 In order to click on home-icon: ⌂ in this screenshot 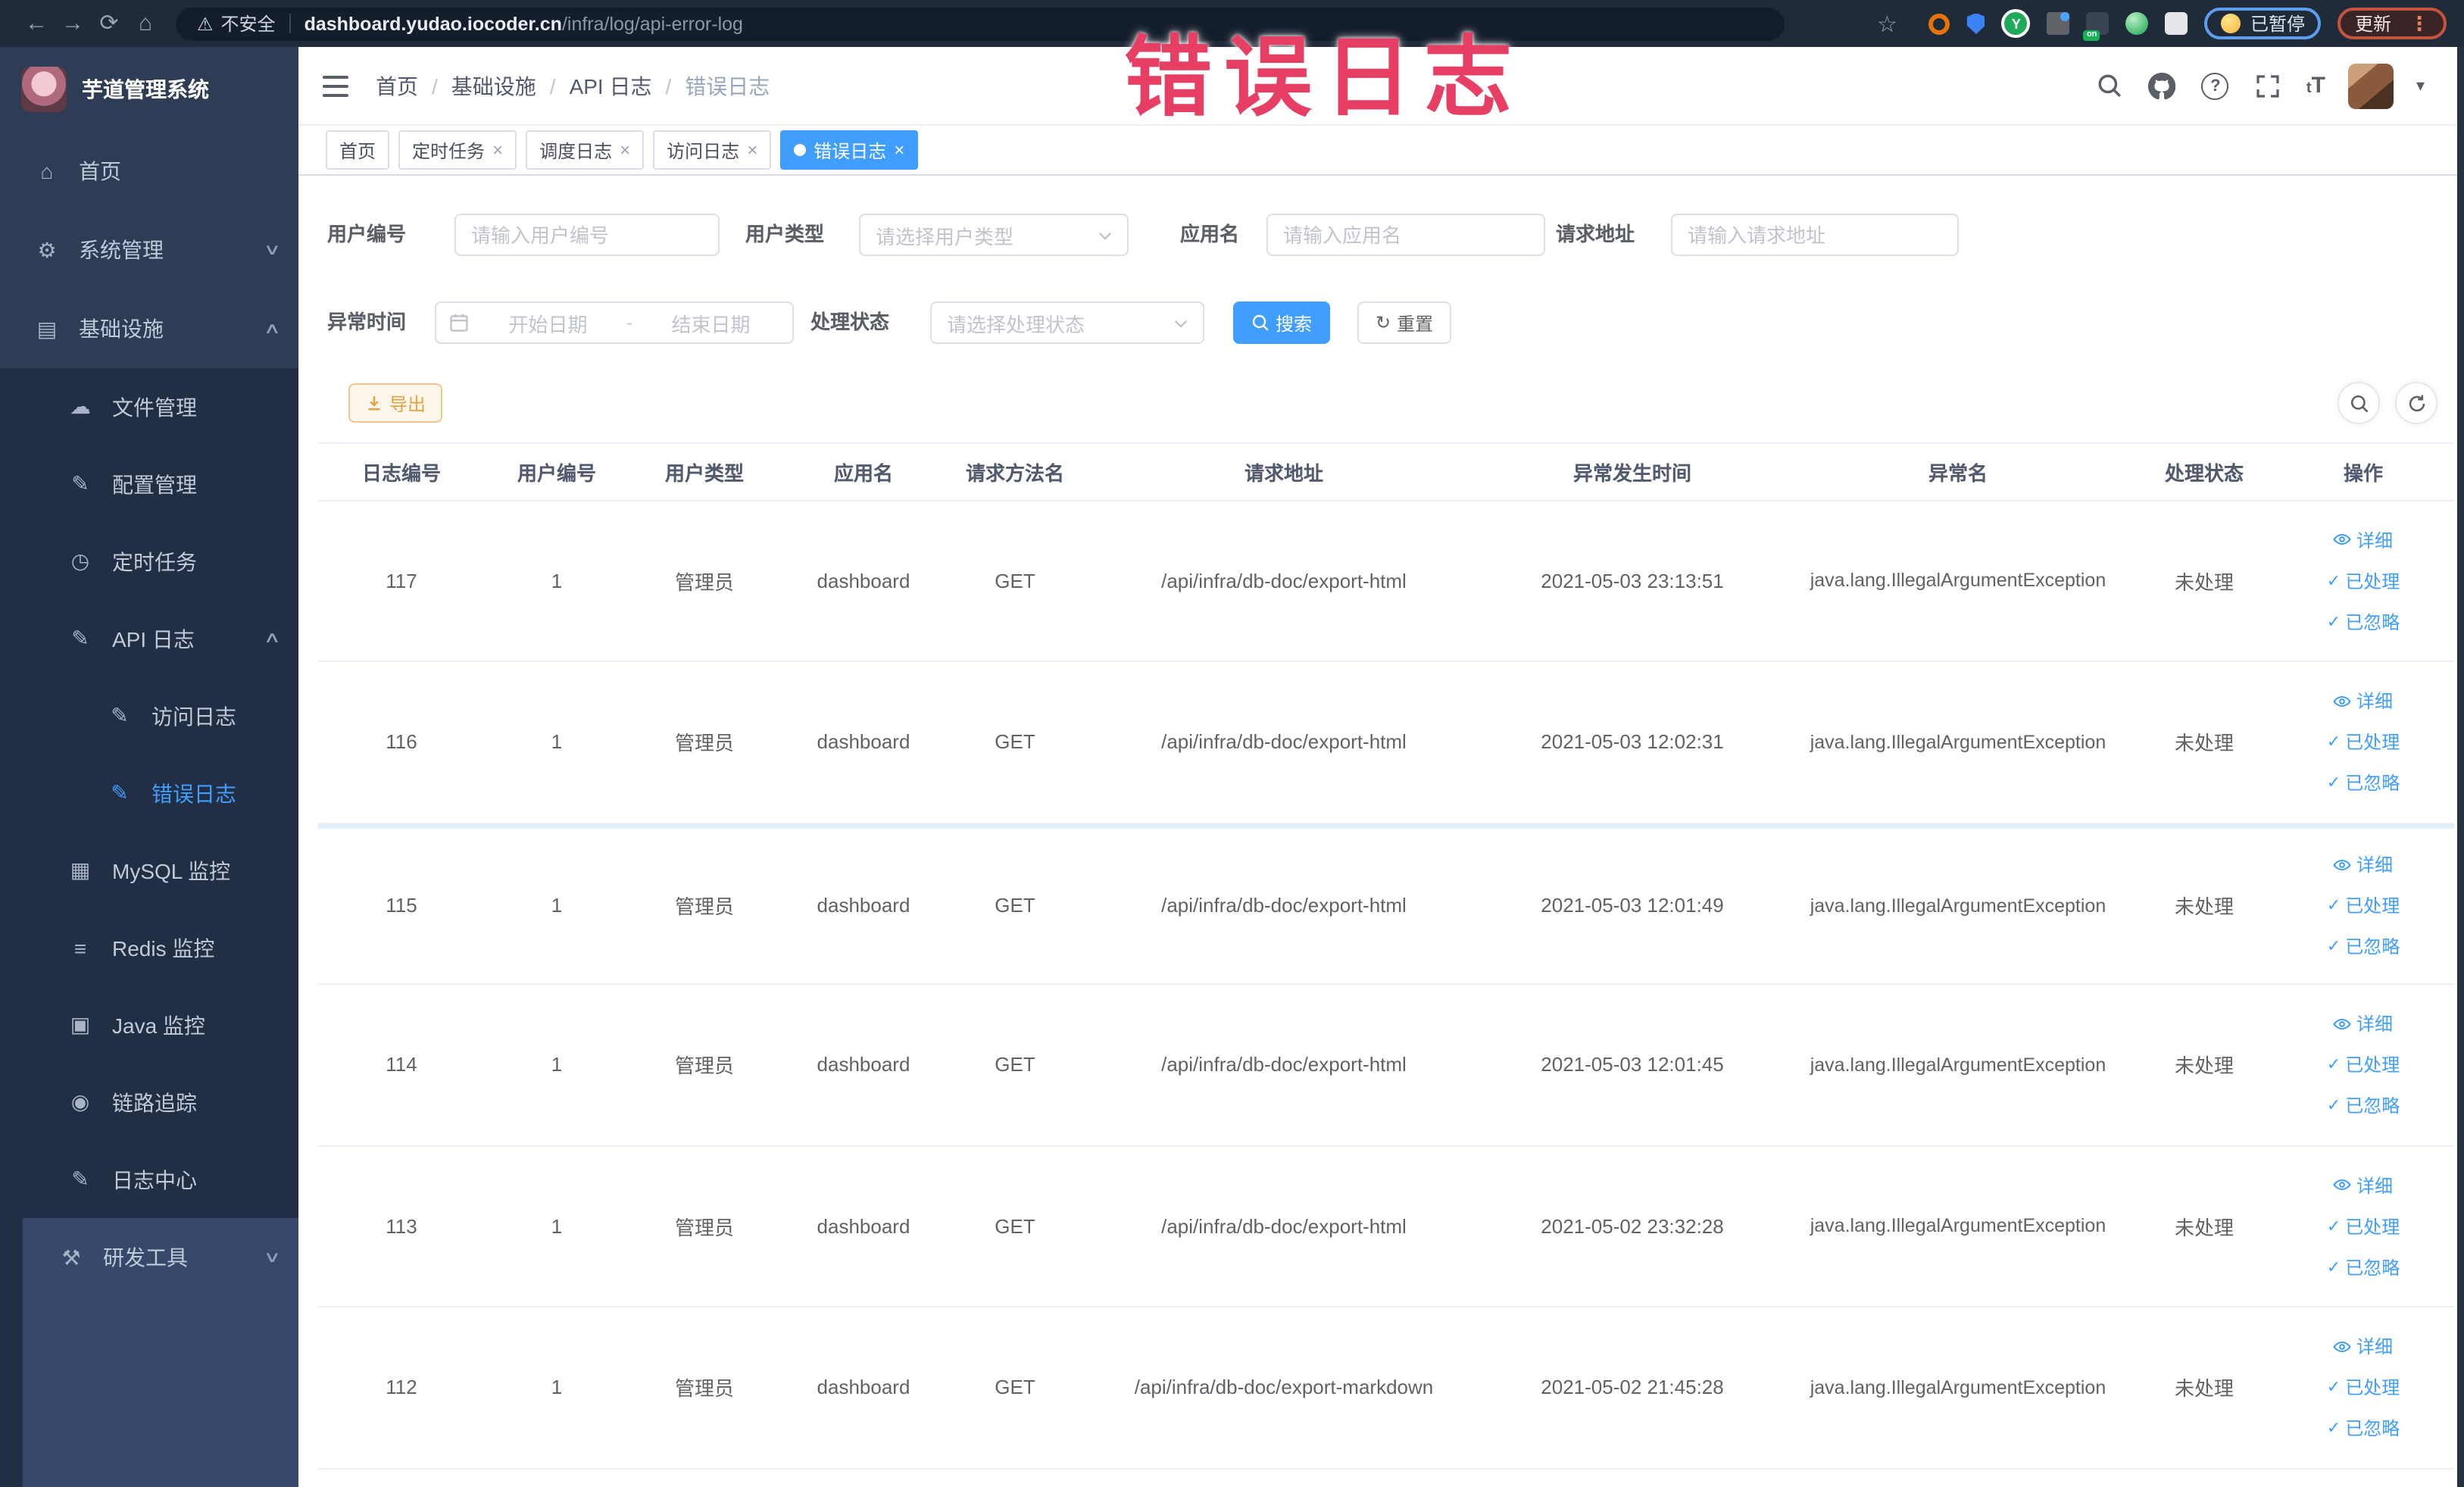, I will do `click(145, 23)`.